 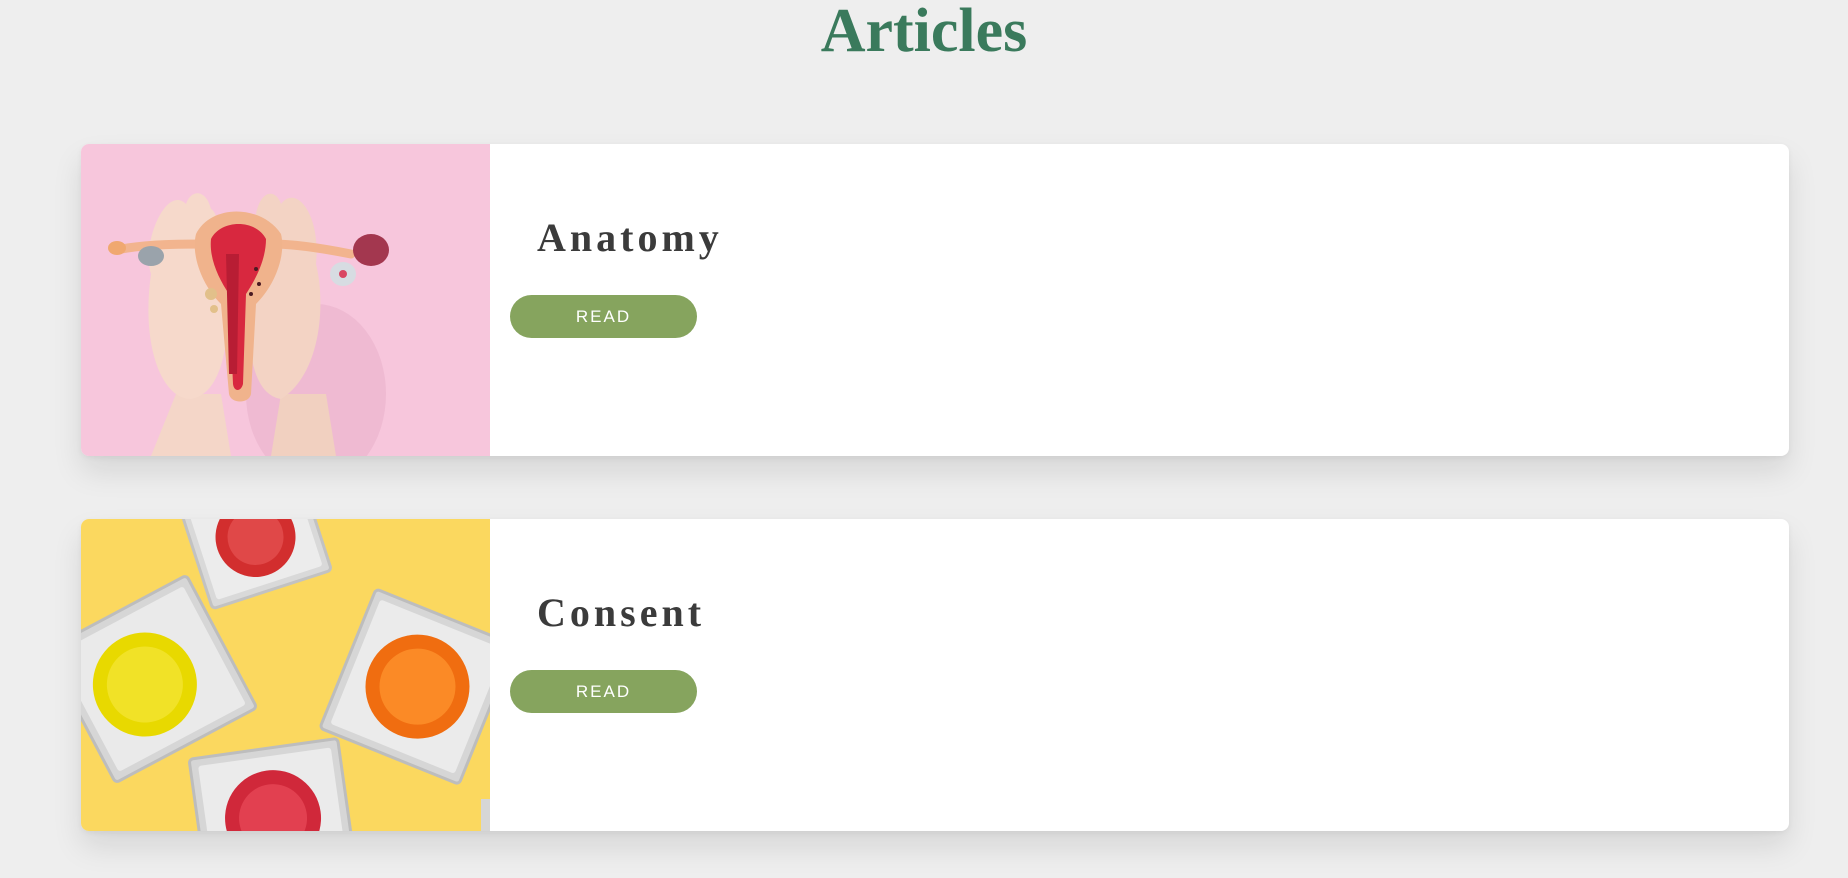 What do you see at coordinates (603, 691) in the screenshot?
I see `read-button-consent: READ` at bounding box center [603, 691].